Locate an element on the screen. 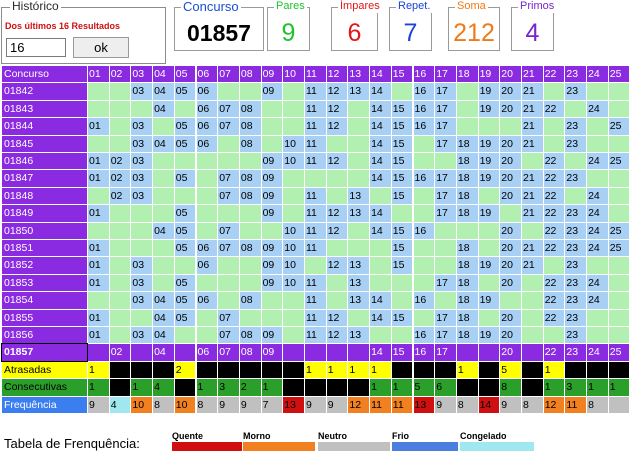 Image resolution: width=640 pixels, height=457 pixels. table-cell: 20 is located at coordinates (510, 178).